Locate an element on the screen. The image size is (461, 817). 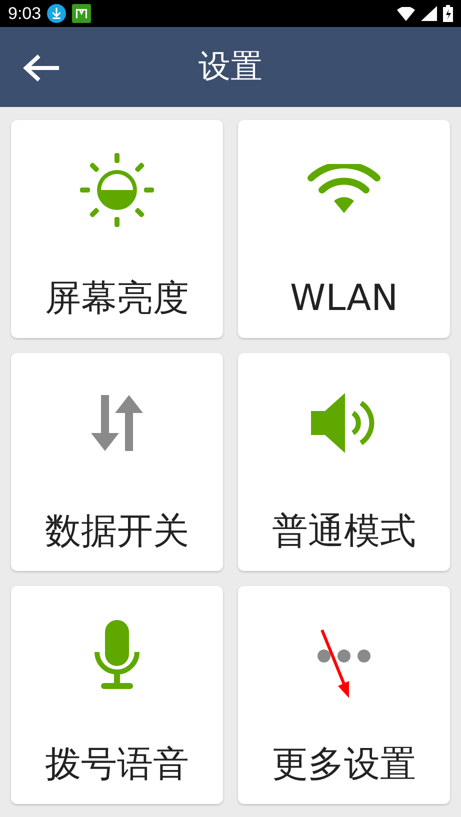
settings-tile: 普通模式 is located at coordinates (344, 462).